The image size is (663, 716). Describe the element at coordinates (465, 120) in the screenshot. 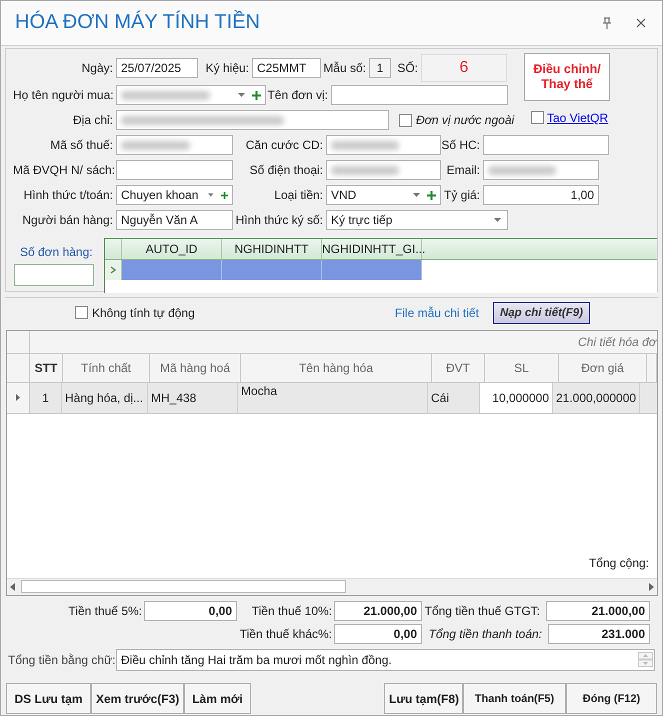

I see `checkbox-label: Đơn vị nước ngoài` at that location.